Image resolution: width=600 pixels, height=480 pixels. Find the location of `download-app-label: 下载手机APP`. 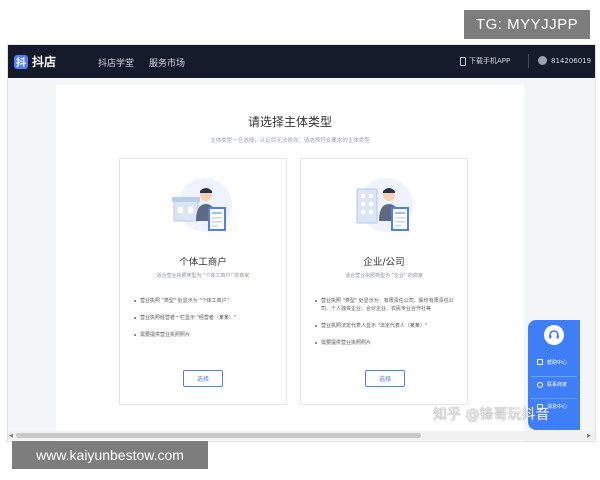

download-app-label: 下载手机APP is located at coordinates (490, 61).